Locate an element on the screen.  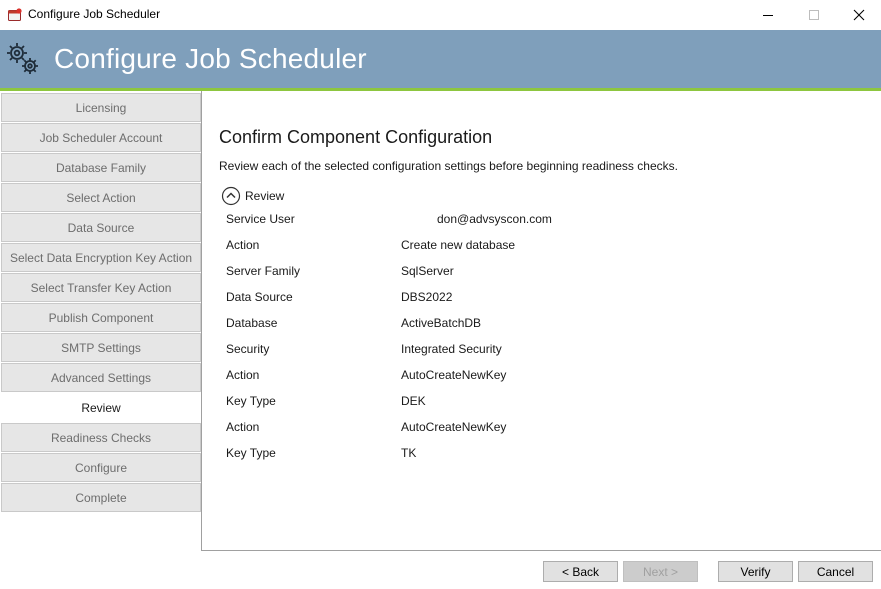
sidebar-item-database-family: Database Family is located at coordinates (101, 167).